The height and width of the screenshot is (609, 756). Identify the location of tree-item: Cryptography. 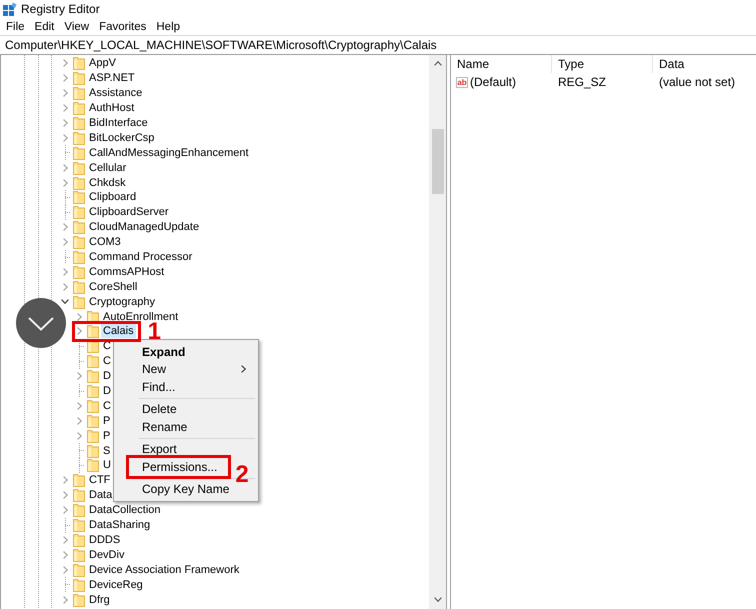
(122, 301).